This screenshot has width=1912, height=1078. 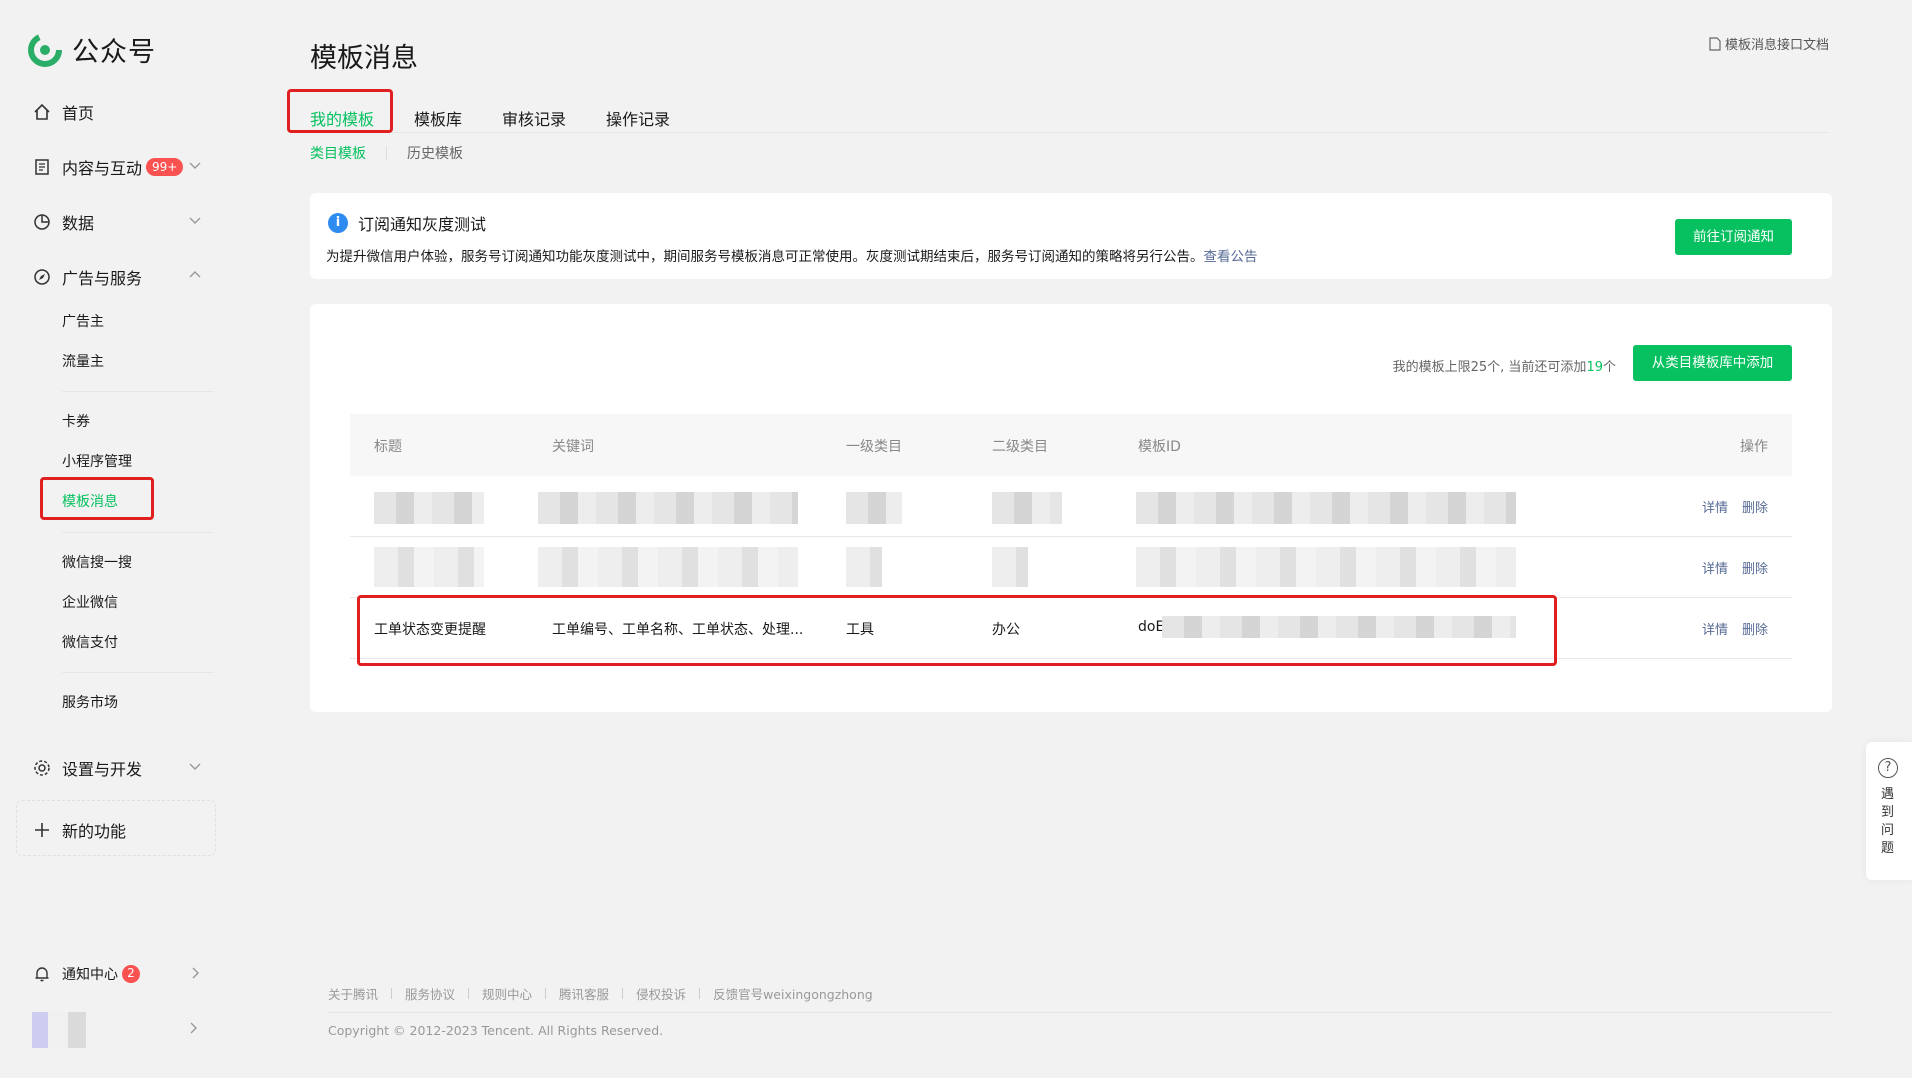 What do you see at coordinates (102, 278) in the screenshot?
I see `sidebar-item-label: 广告与服务` at bounding box center [102, 278].